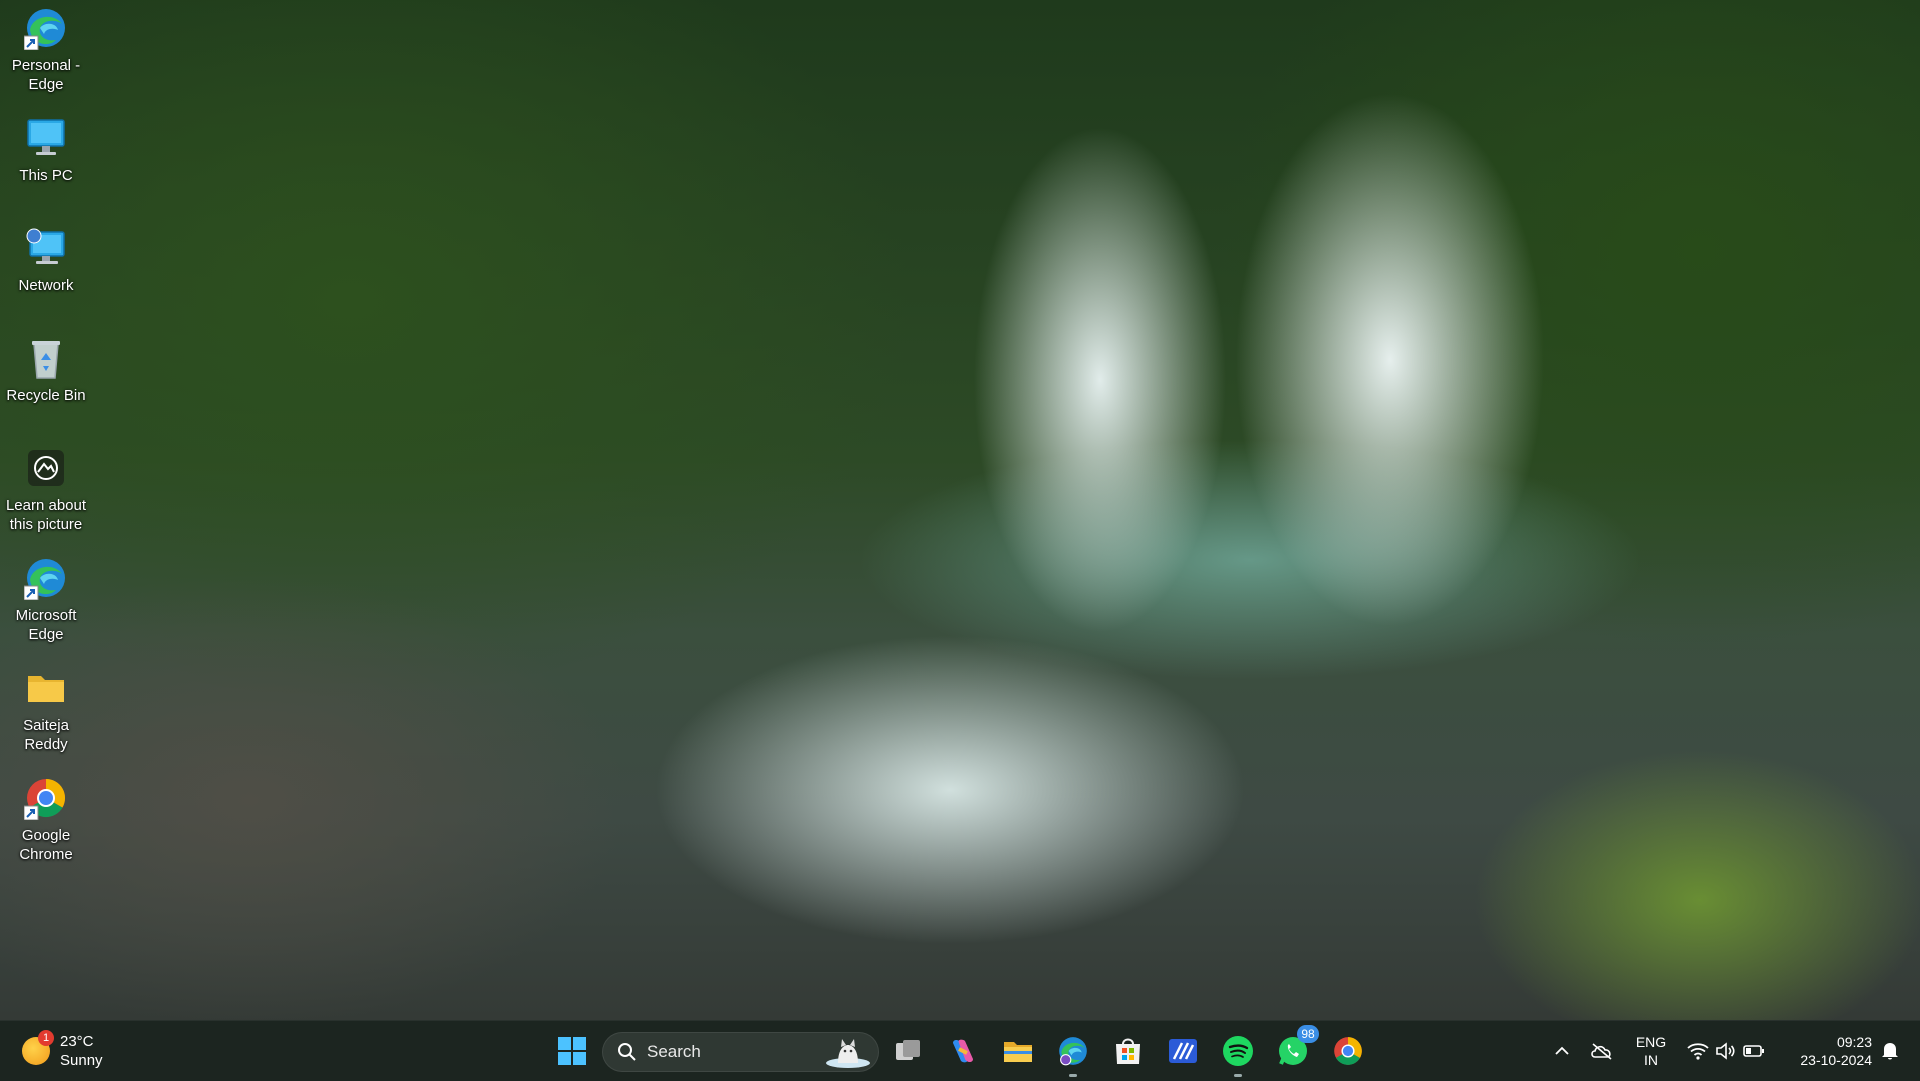 The width and height of the screenshot is (1920, 1081). What do you see at coordinates (1651, 1042) in the screenshot?
I see `language-code: ENG` at bounding box center [1651, 1042].